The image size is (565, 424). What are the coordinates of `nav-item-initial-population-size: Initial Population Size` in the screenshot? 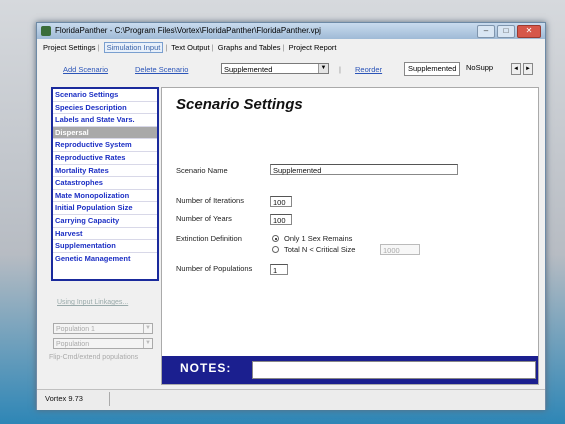 It's located at (105, 208).